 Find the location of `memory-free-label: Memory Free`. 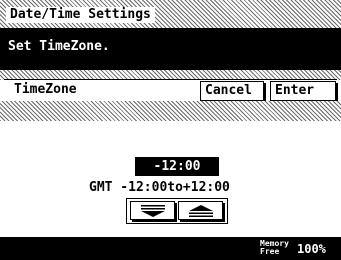

memory-free-label: Memory Free is located at coordinates (274, 248).